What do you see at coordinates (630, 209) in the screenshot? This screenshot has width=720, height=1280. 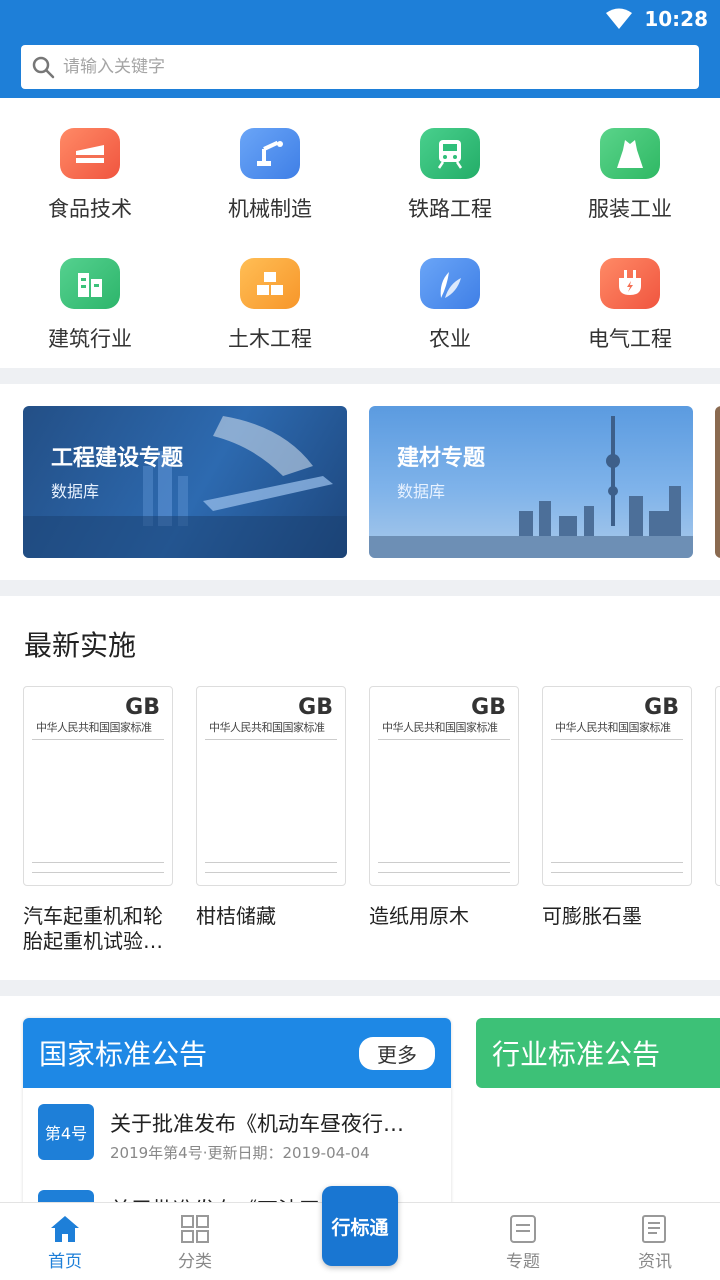 I see `category-label: 服装工业` at bounding box center [630, 209].